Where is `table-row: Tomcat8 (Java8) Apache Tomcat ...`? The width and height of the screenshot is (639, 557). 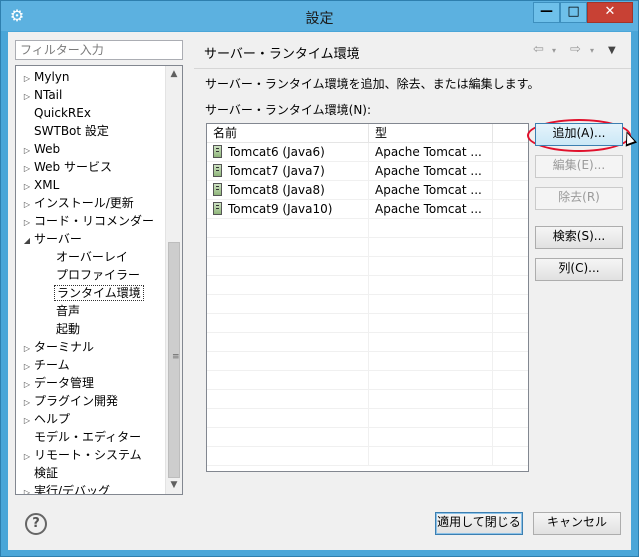
table-row: Tomcat8 (Java8) Apache Tomcat ... is located at coordinates (367, 190).